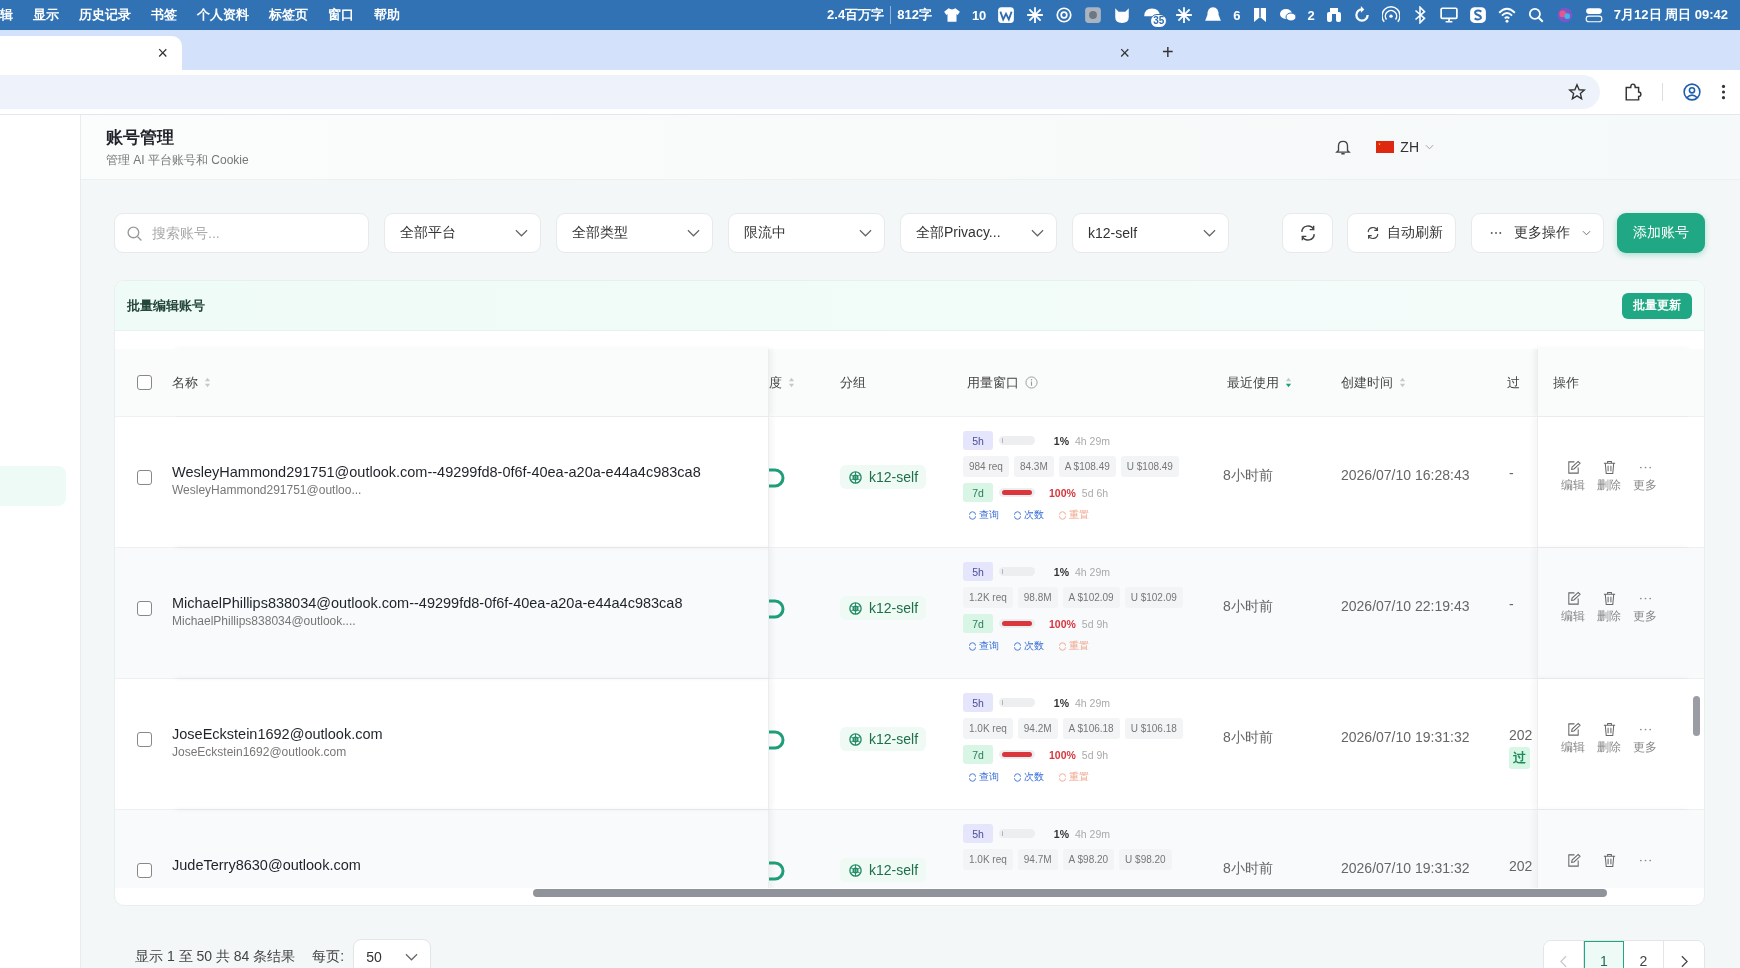 This screenshot has width=1740, height=968. I want to click on ellipsis-icon, so click(1496, 233).